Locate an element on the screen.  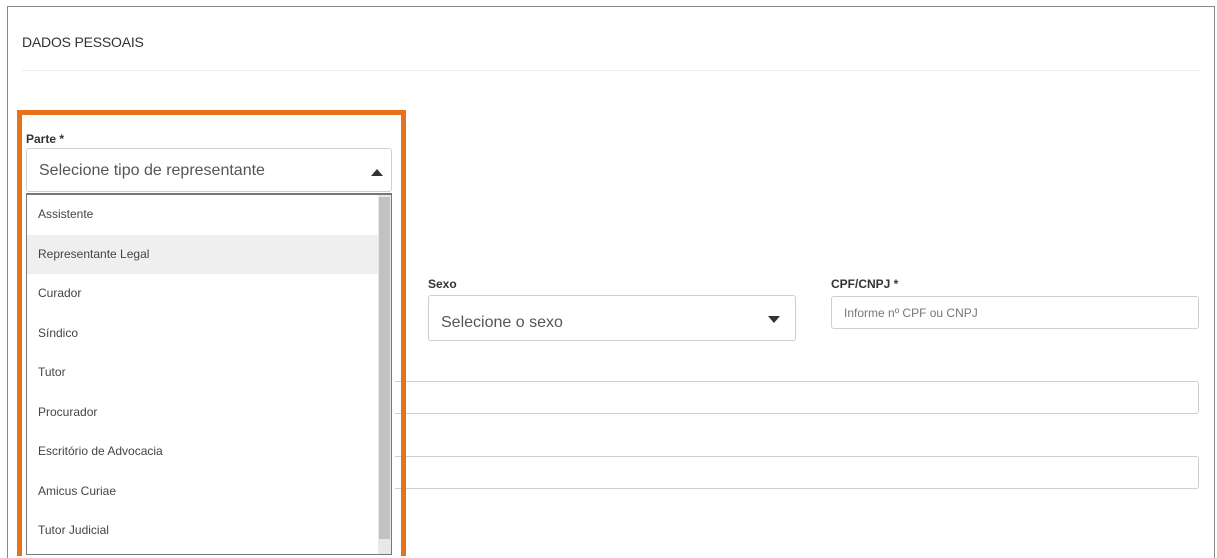
cpf-text-field is located at coordinates (1015, 312).